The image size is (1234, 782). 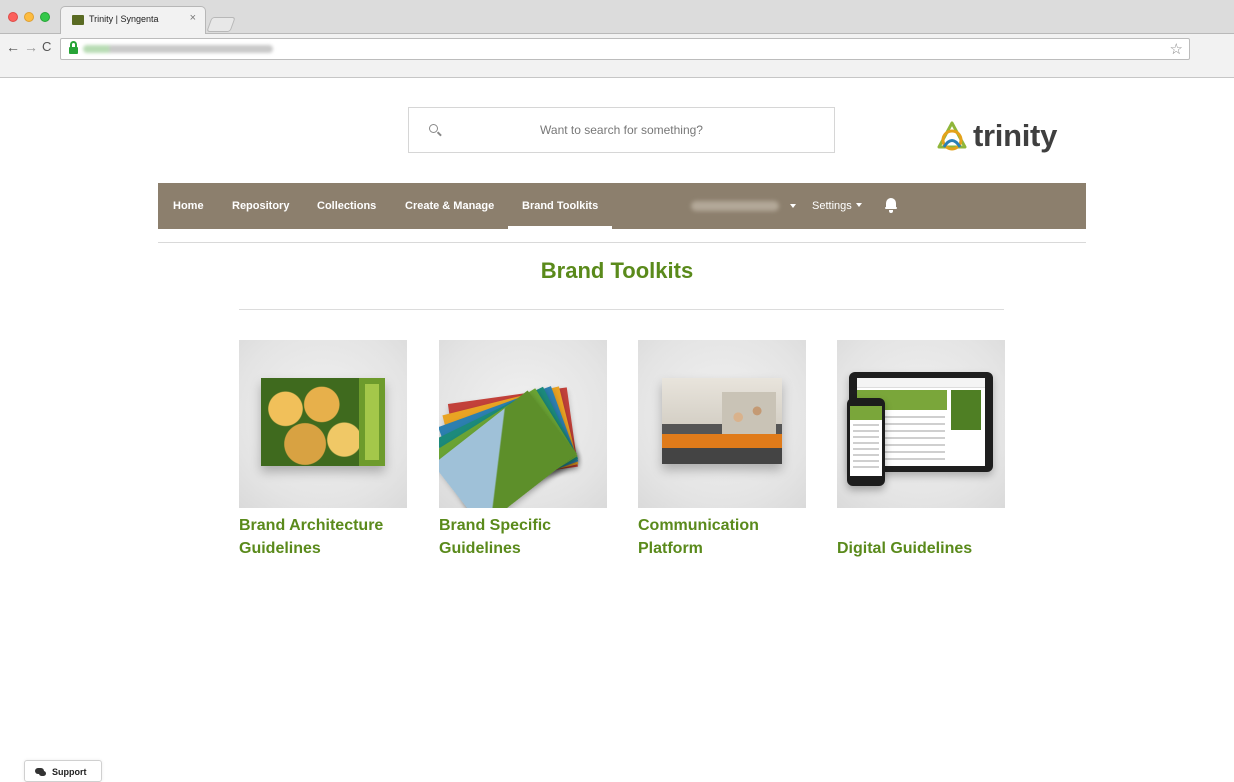 I want to click on browser-tab: Trinity | Syngenta ×, so click(x=133, y=20).